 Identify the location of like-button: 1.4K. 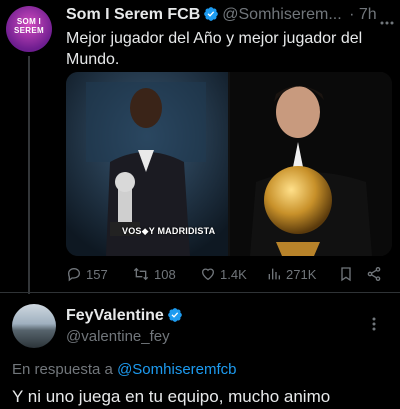
(223, 274).